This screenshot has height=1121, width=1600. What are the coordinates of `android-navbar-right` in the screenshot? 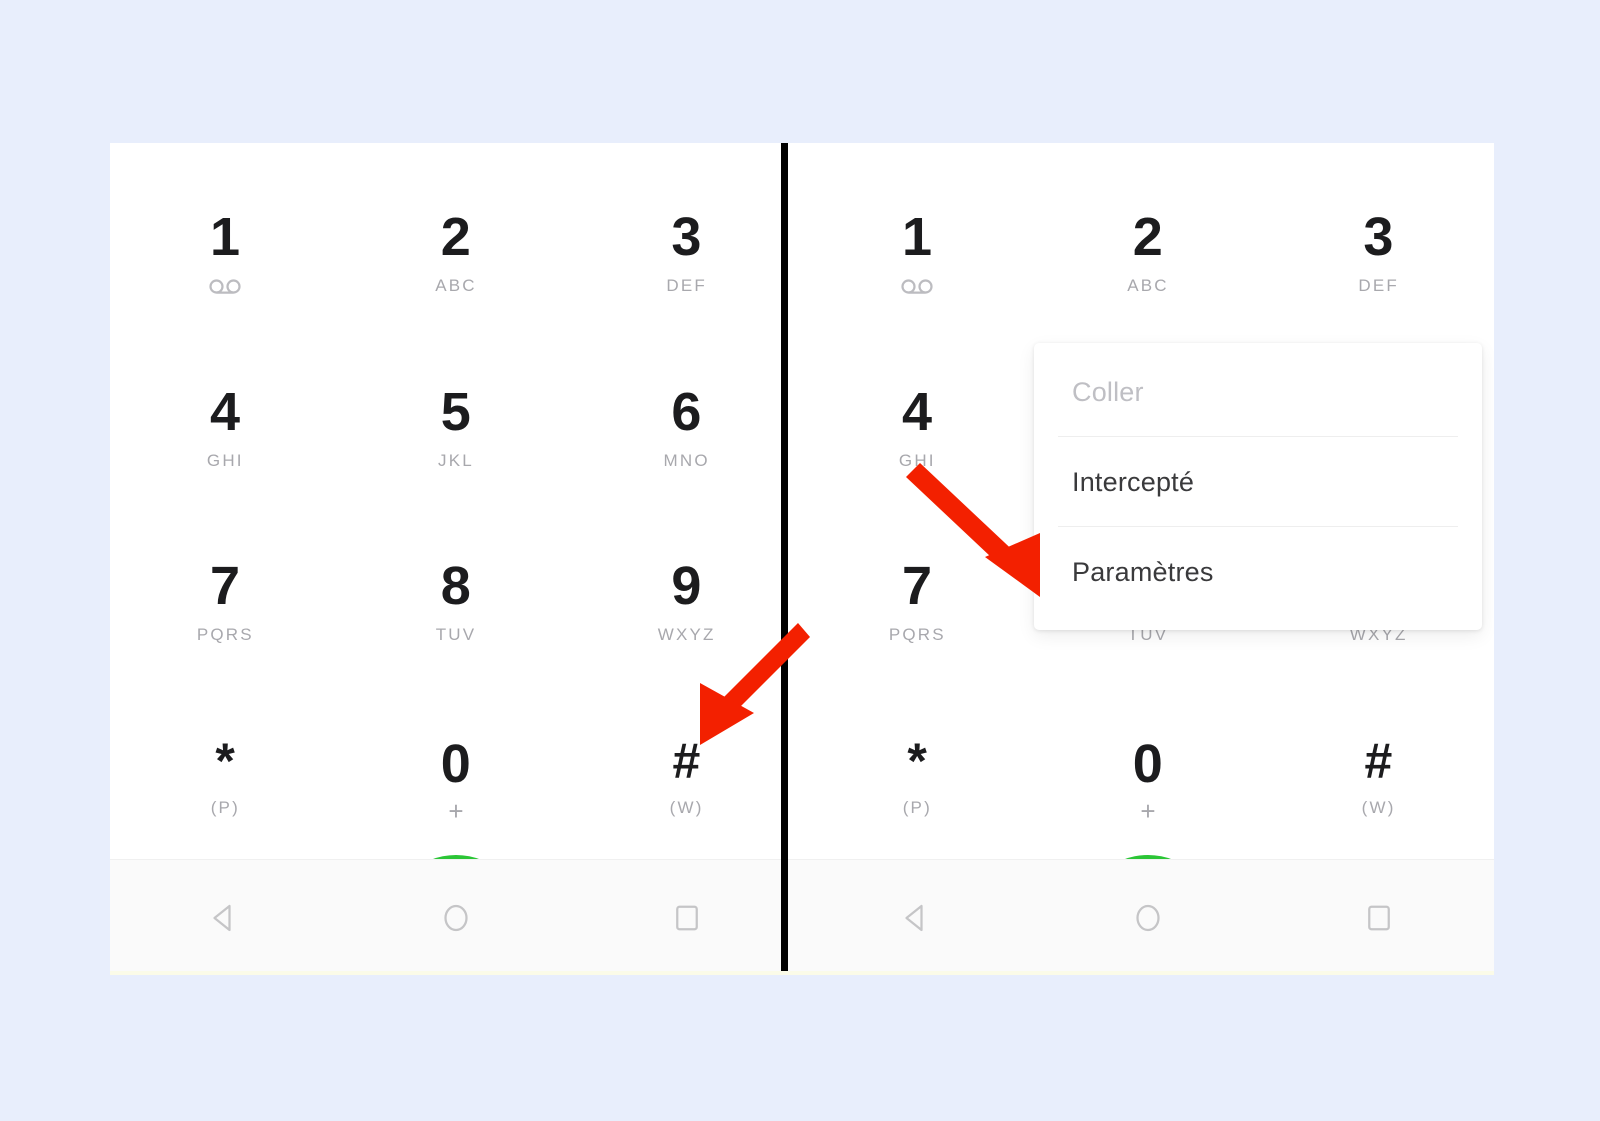 It's located at (1148, 917).